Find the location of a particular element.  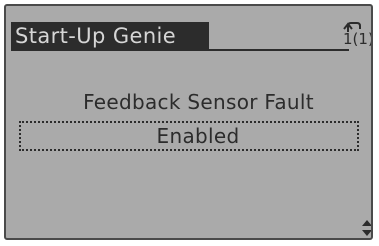

parameter-value-field: Enabled is located at coordinates (189, 136).